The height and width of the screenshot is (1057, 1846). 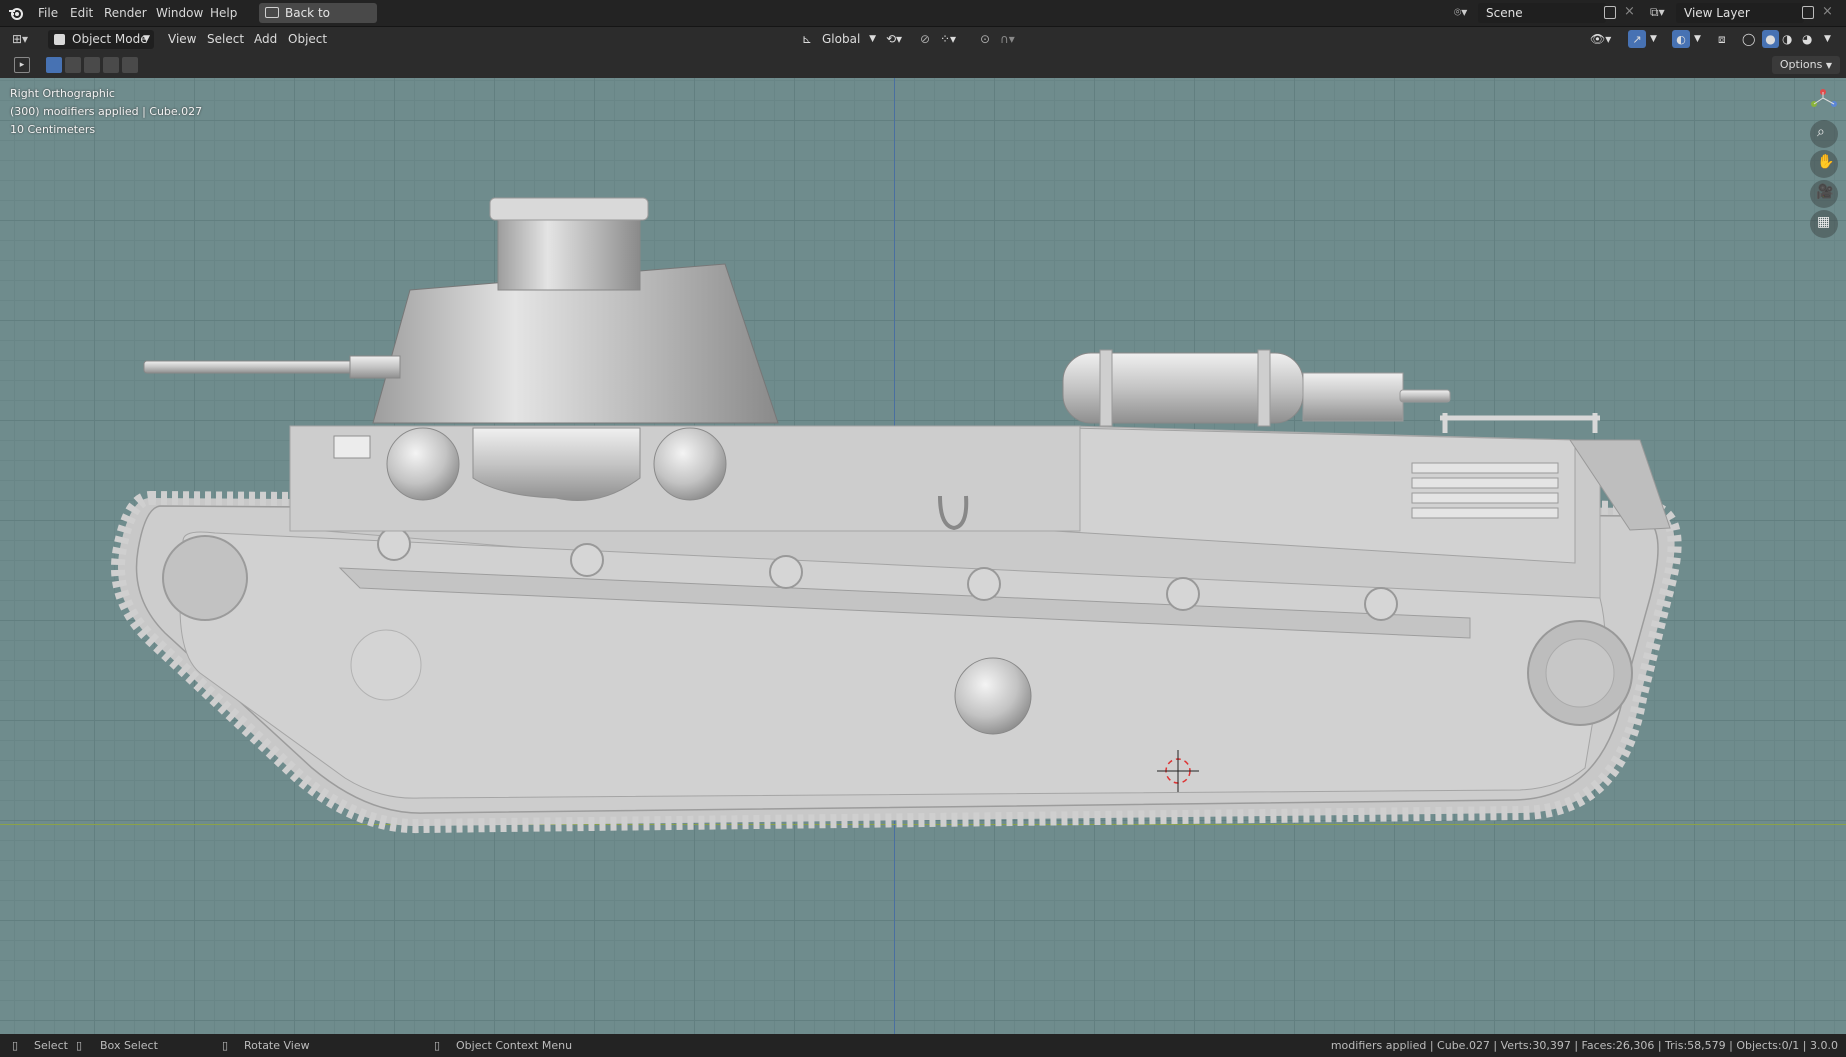 I want to click on snap-toggle-icon: ⊘, so click(x=925, y=39).